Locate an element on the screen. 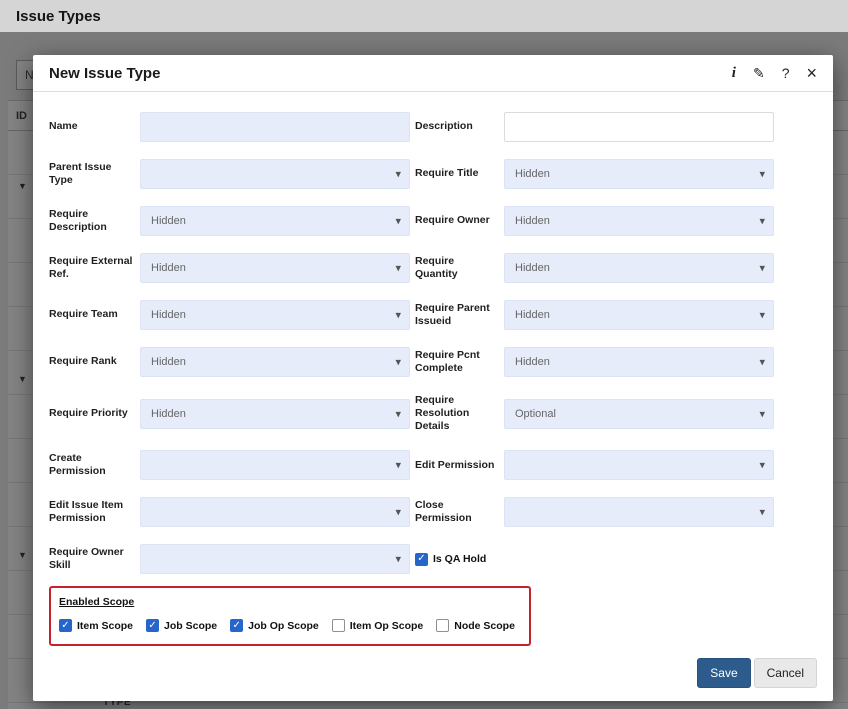  scope-option-job-scope: ✓ Job Scope is located at coordinates (182, 626).